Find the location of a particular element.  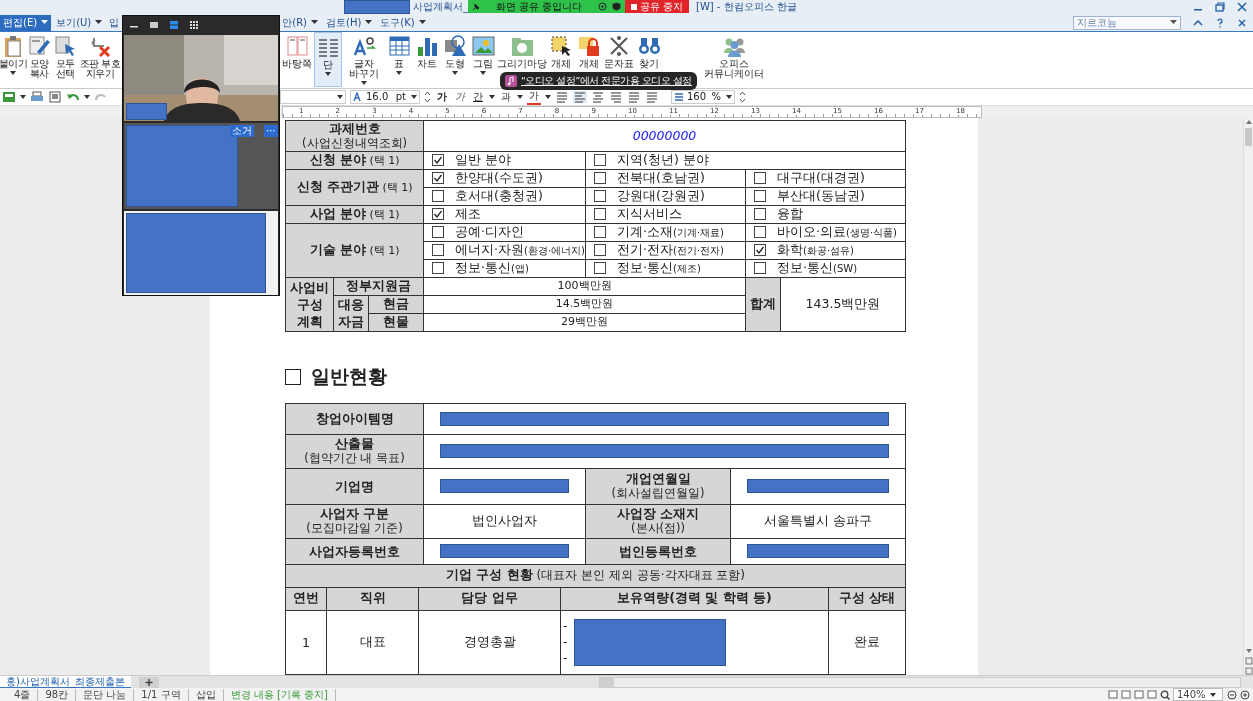

option-label: 화학(화공·섬유) is located at coordinates (815, 250).